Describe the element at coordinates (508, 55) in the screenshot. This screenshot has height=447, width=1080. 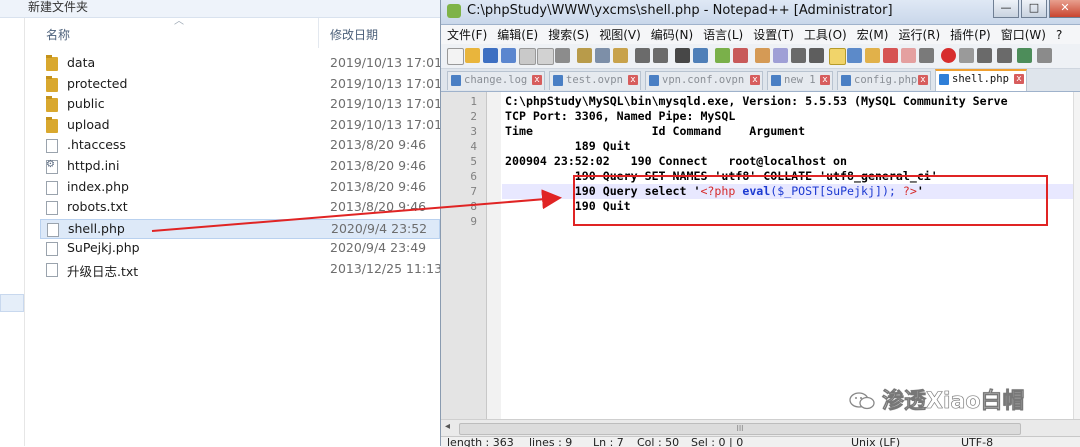
I see `save-all-icon` at that location.